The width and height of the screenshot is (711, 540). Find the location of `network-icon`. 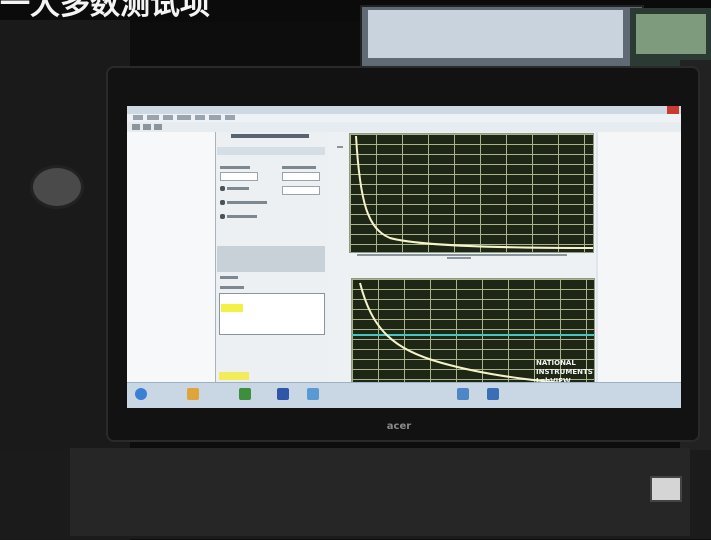

network-icon is located at coordinates (313, 394).